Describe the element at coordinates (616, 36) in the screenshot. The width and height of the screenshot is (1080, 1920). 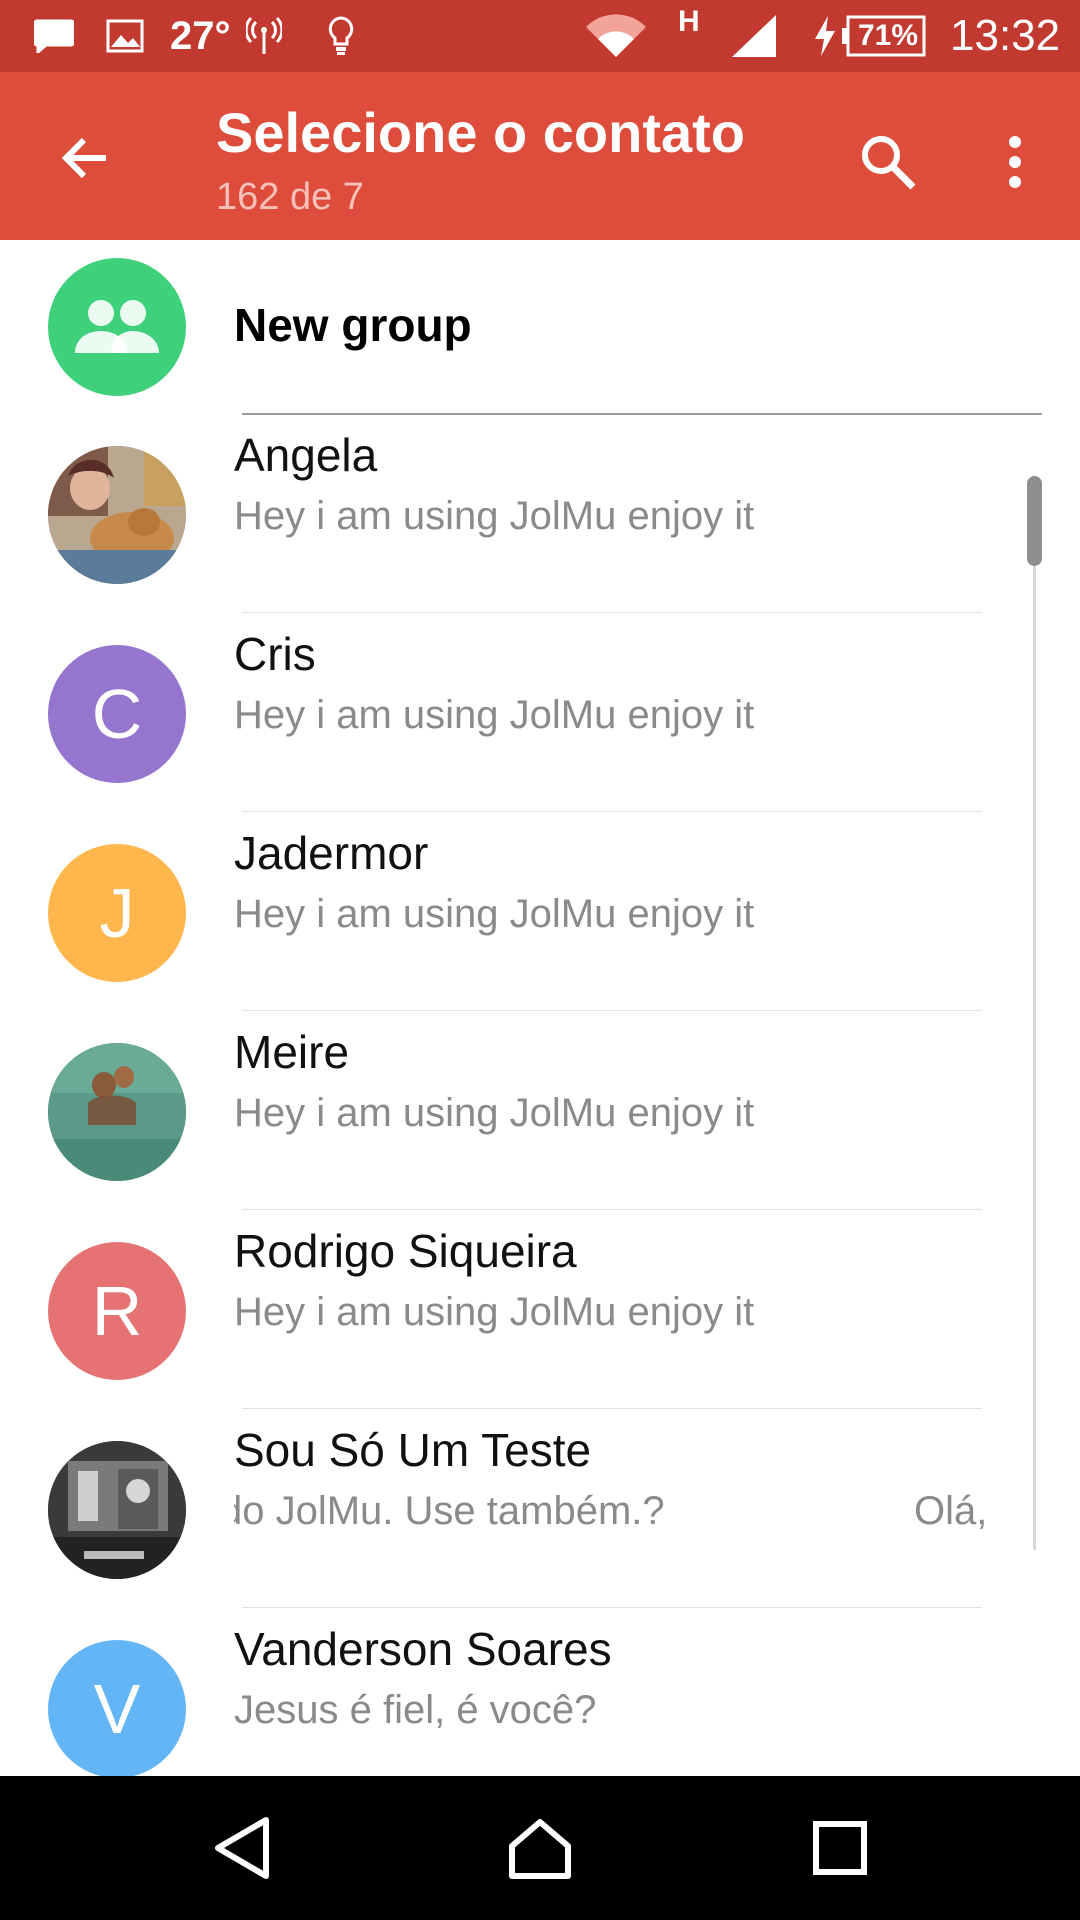
I see `wifi-icon` at that location.